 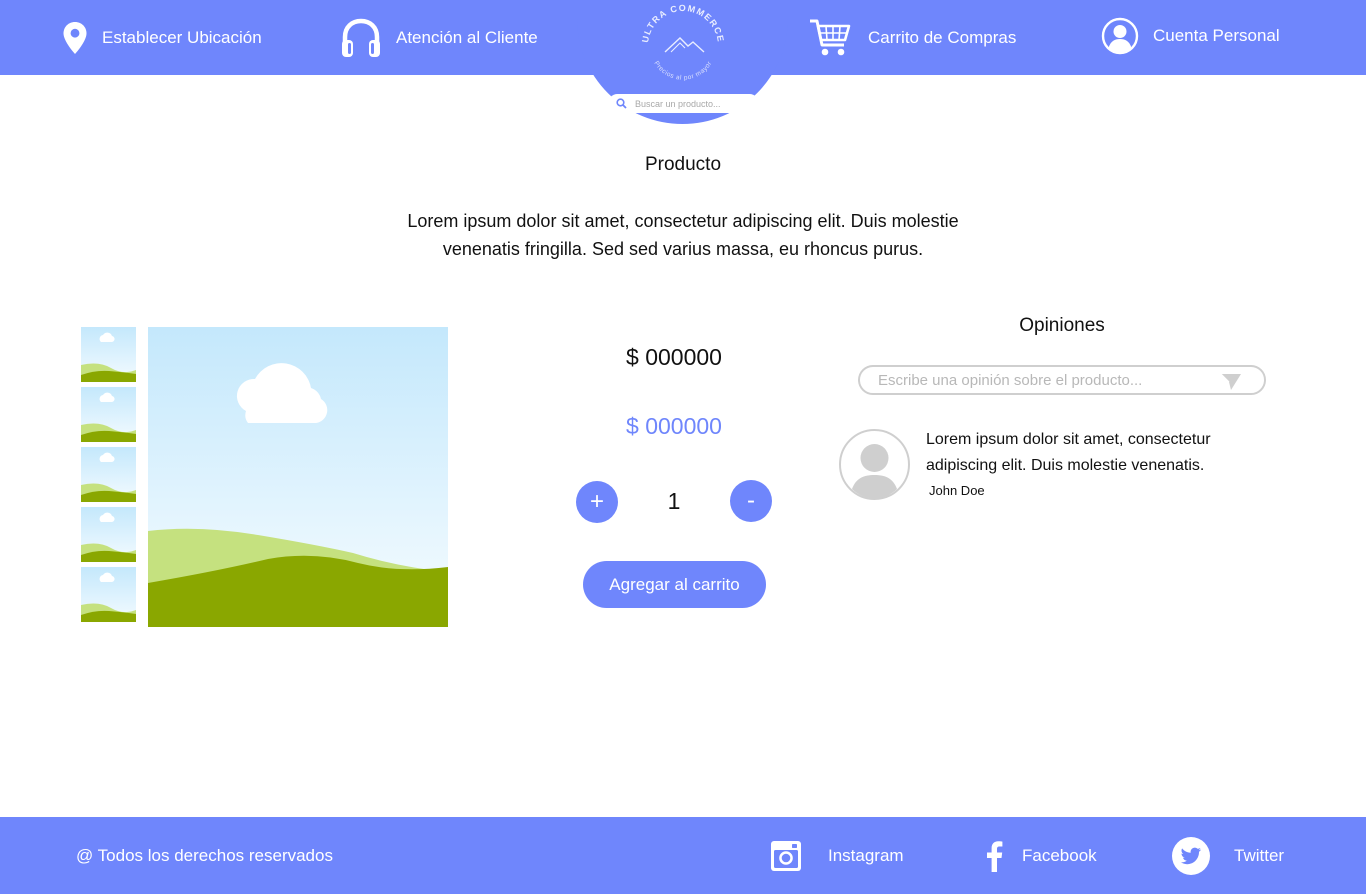 What do you see at coordinates (1191, 855) in the screenshot?
I see `twitter-icon` at bounding box center [1191, 855].